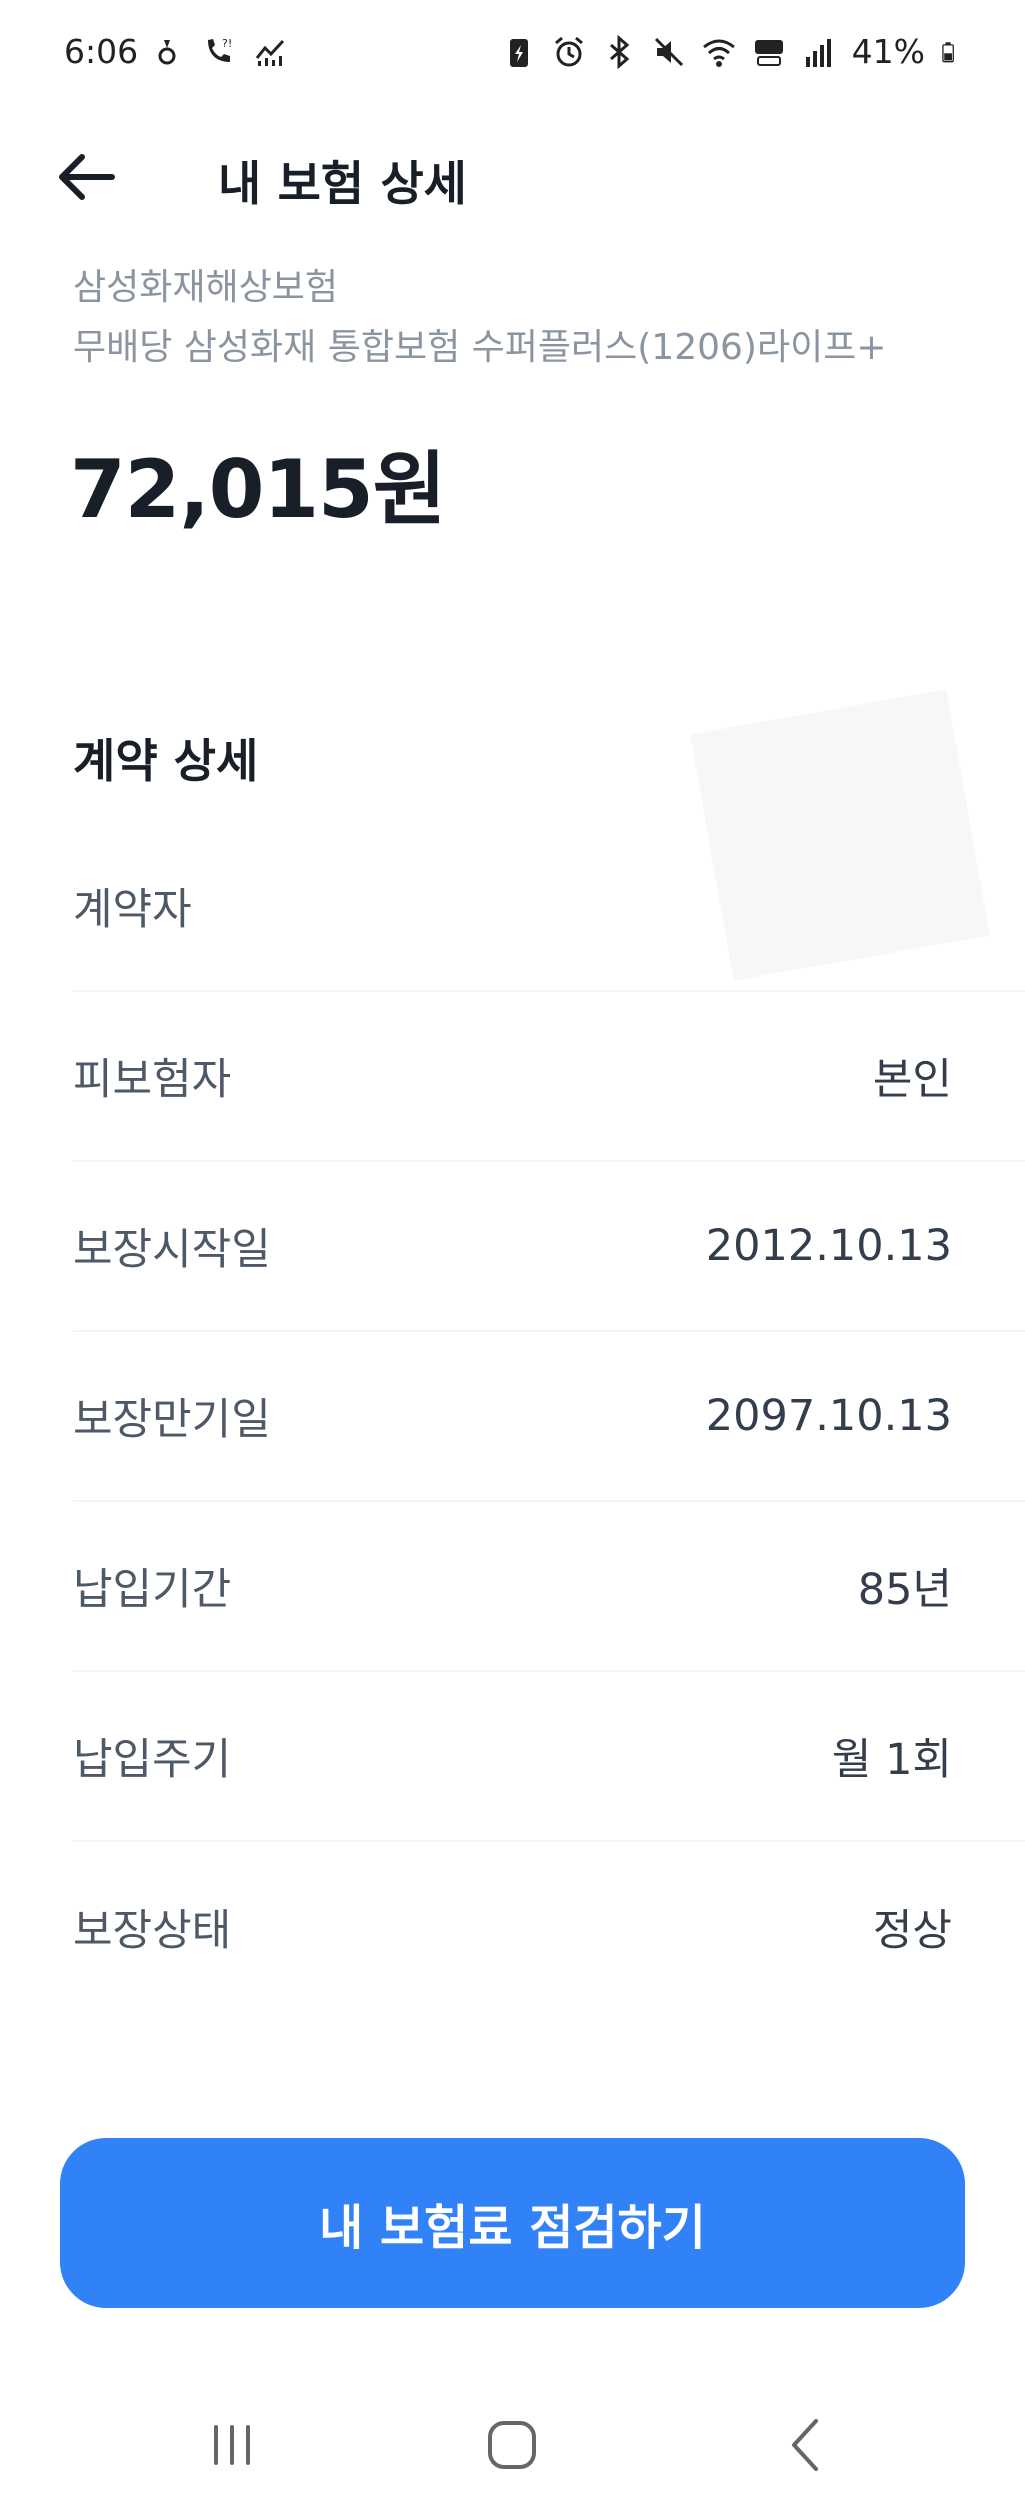 This screenshot has width=1025, height=2506. Describe the element at coordinates (480, 347) in the screenshot. I see `product-name: 무배당 삼성화재 통합보험 수퍼플러스(1206)라이프+` at that location.